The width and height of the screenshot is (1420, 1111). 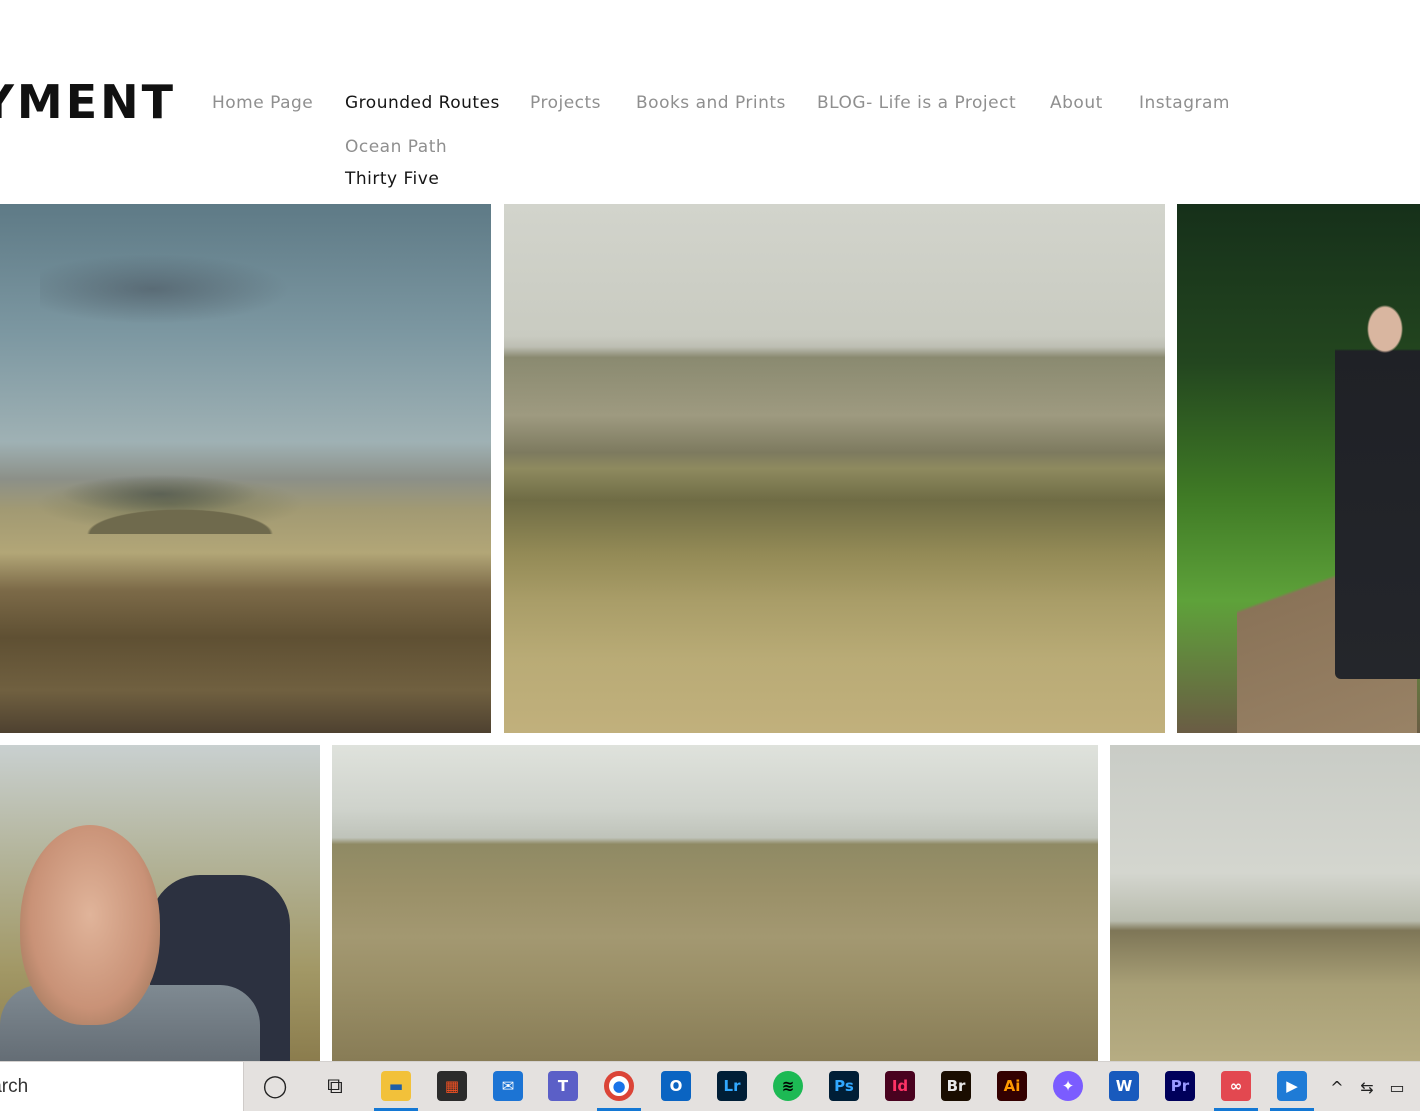 I want to click on task-view-icon: ⧉, so click(x=335, y=1086).